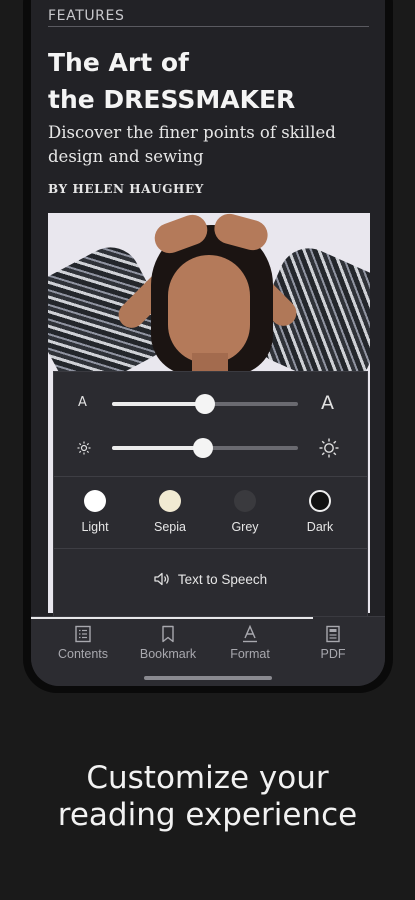 This screenshot has height=900, width=415. I want to click on theme-grey: Grey, so click(245, 512).